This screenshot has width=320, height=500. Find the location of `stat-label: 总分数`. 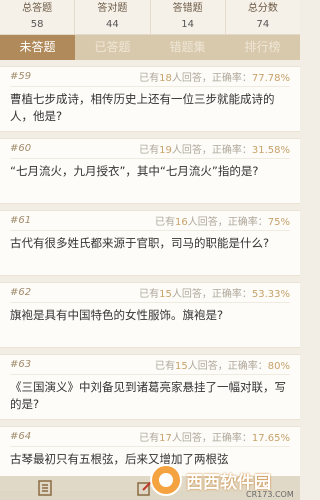

stat-label: 总分数 is located at coordinates (262, 8).